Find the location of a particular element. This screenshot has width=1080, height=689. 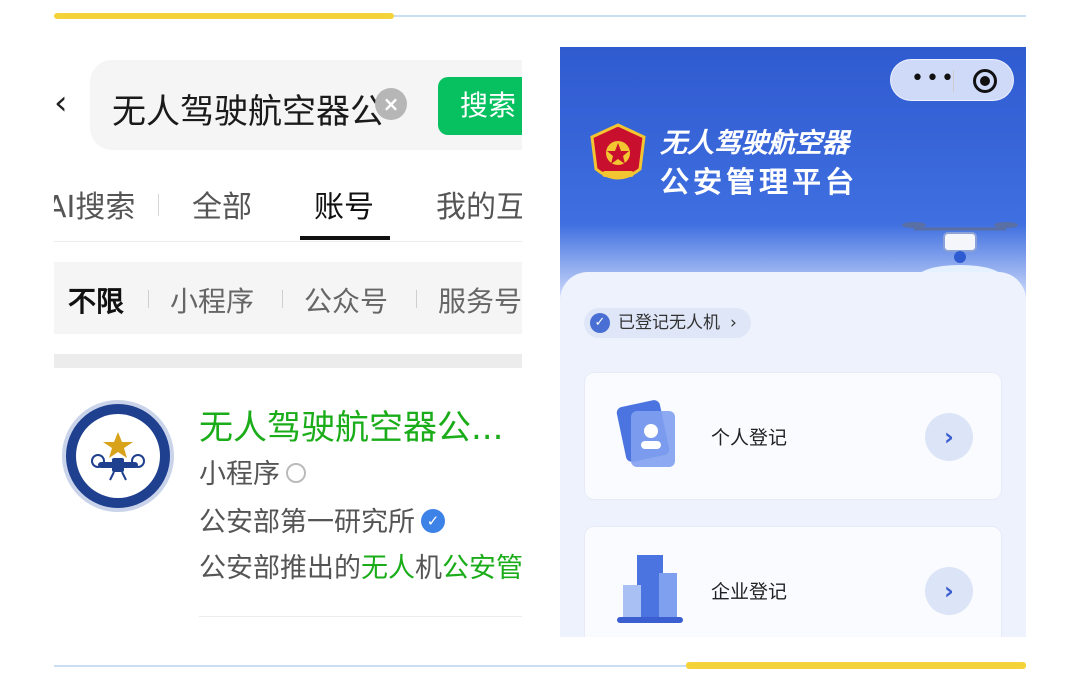

tab-divider is located at coordinates (158, 205).